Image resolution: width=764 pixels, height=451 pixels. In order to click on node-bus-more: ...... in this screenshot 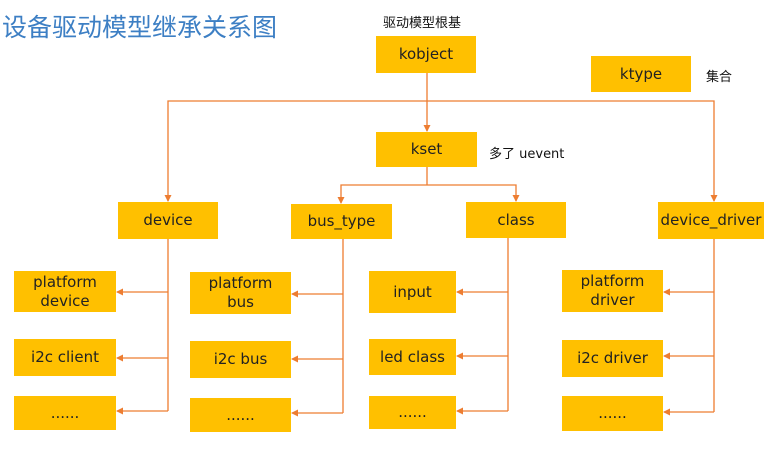, I will do `click(240, 415)`.